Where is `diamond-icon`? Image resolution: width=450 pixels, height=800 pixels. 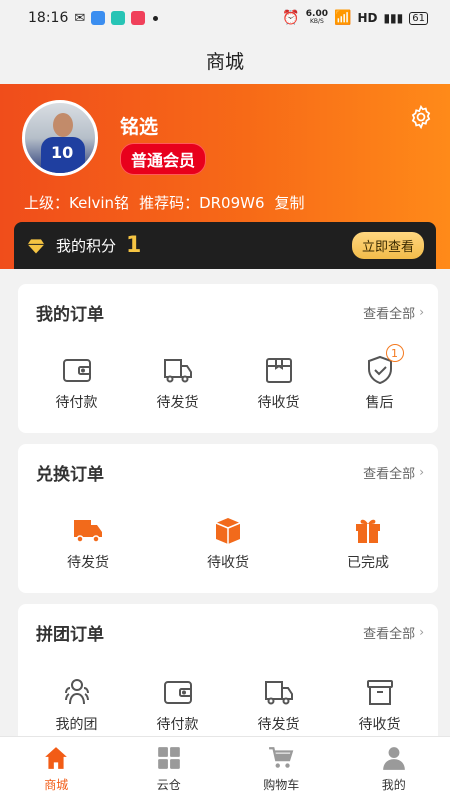 diamond-icon is located at coordinates (36, 245).